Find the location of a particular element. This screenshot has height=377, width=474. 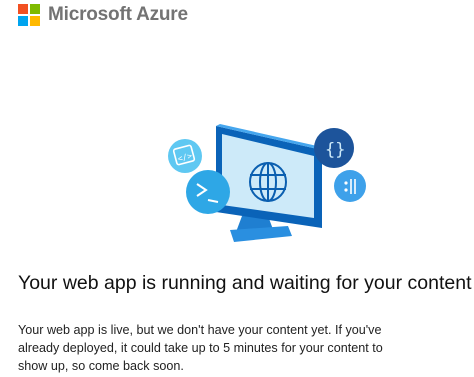

brand-name: Microsoft Azure is located at coordinates (118, 14).